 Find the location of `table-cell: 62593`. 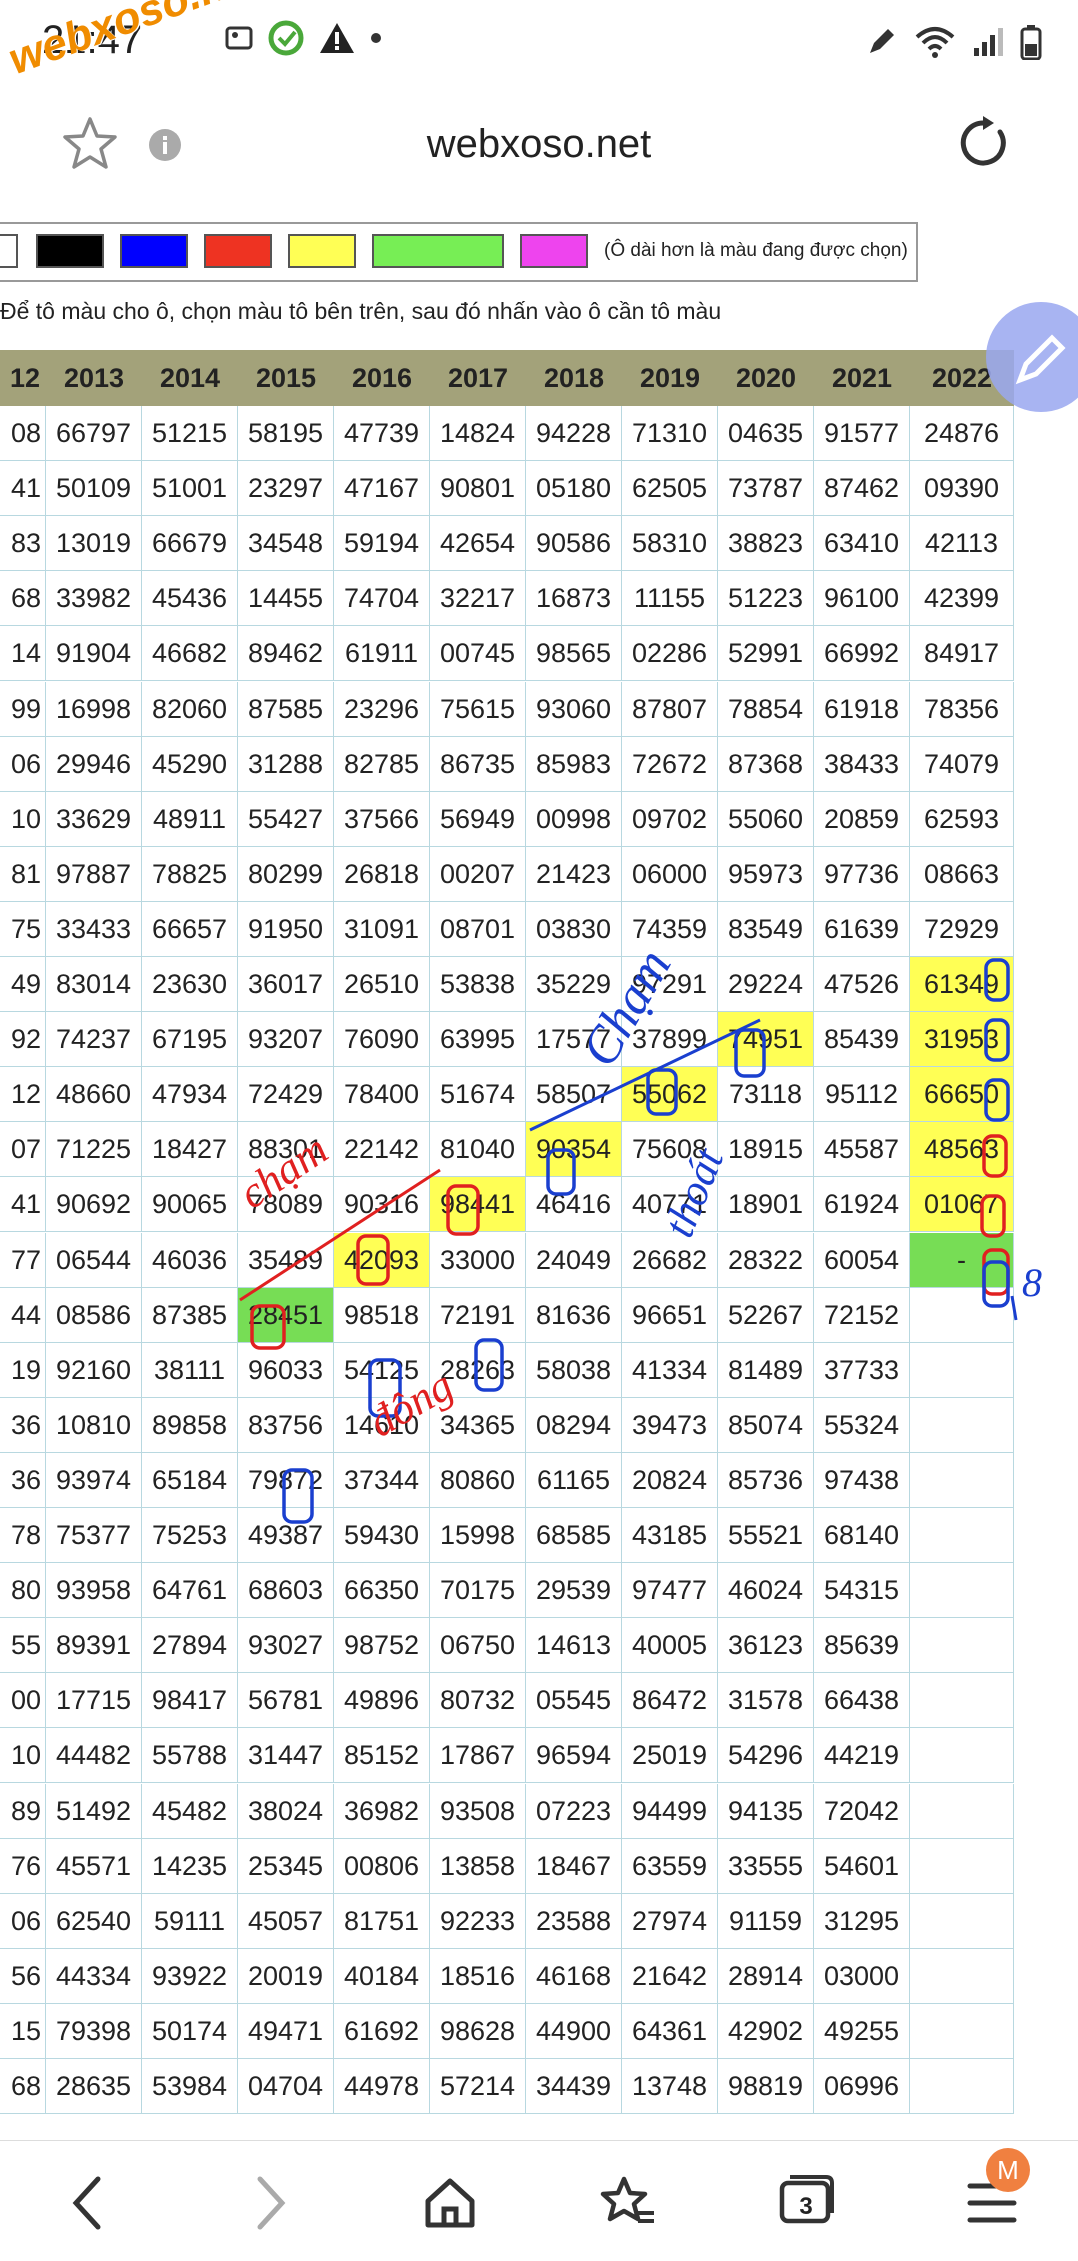

table-cell: 62593 is located at coordinates (962, 818).